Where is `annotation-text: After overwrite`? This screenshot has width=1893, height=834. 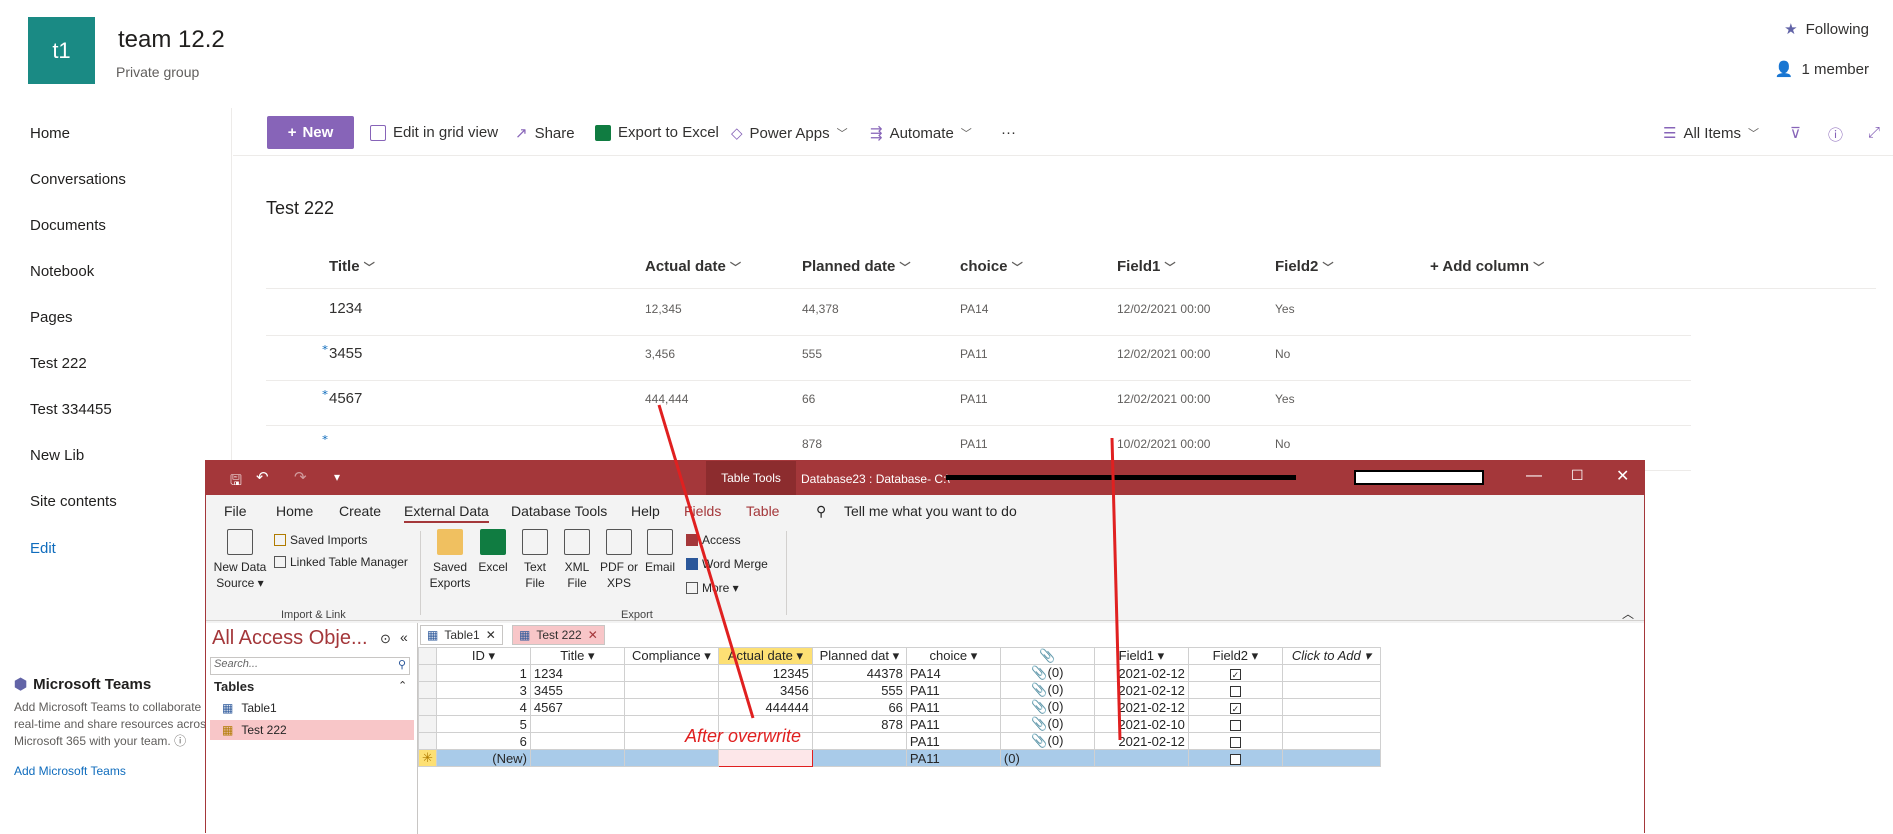
annotation-text: After overwrite is located at coordinates (743, 736).